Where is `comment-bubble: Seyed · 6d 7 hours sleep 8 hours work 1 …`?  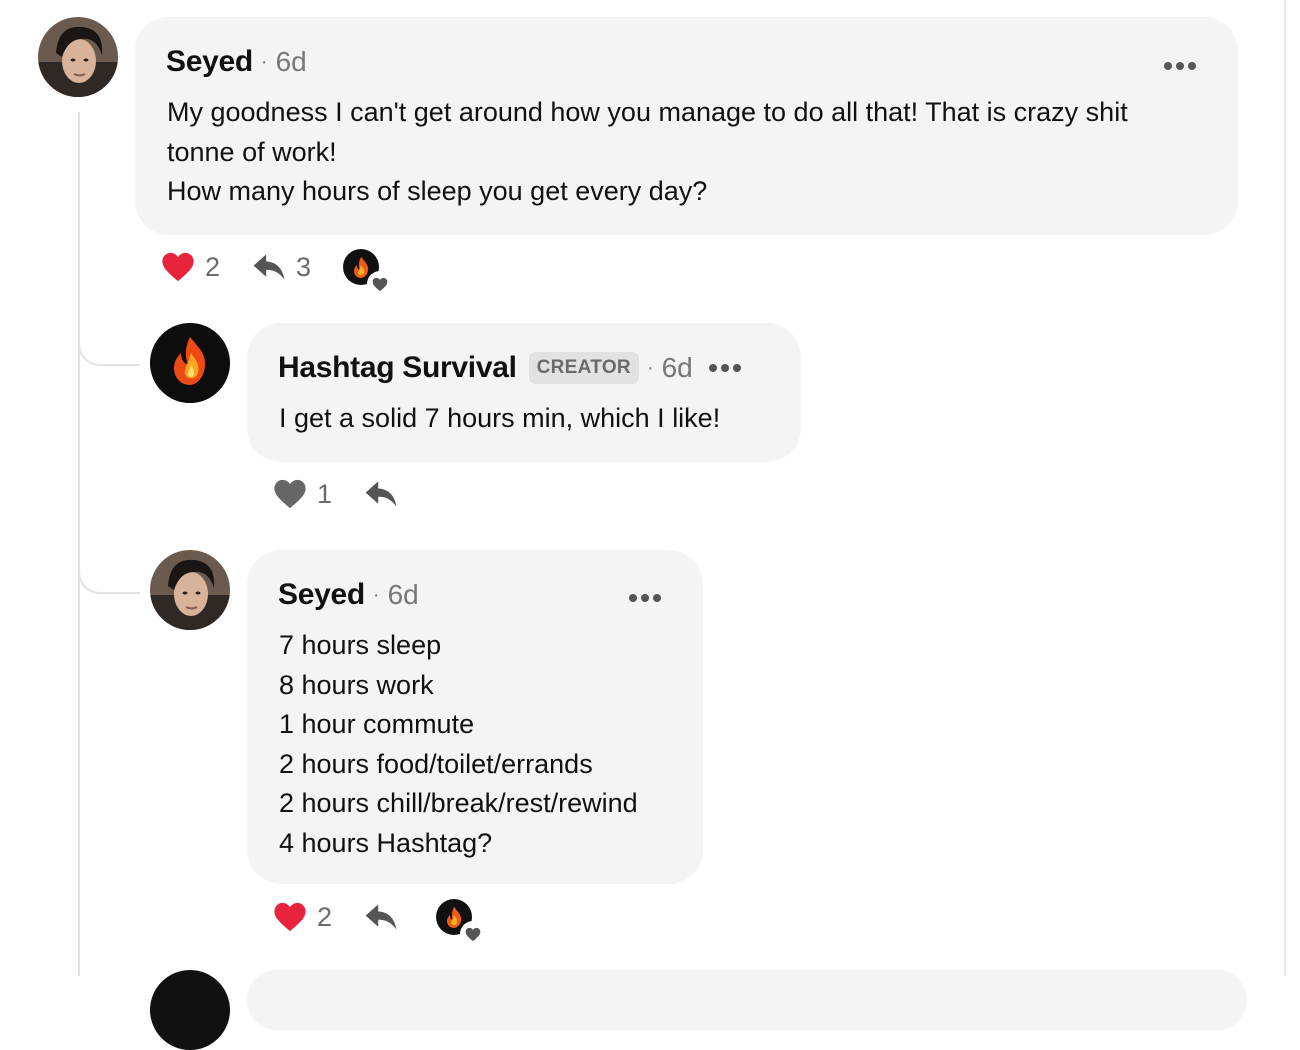
comment-bubble: Seyed · 6d 7 hours sleep 8 hours work 1 … is located at coordinates (475, 717).